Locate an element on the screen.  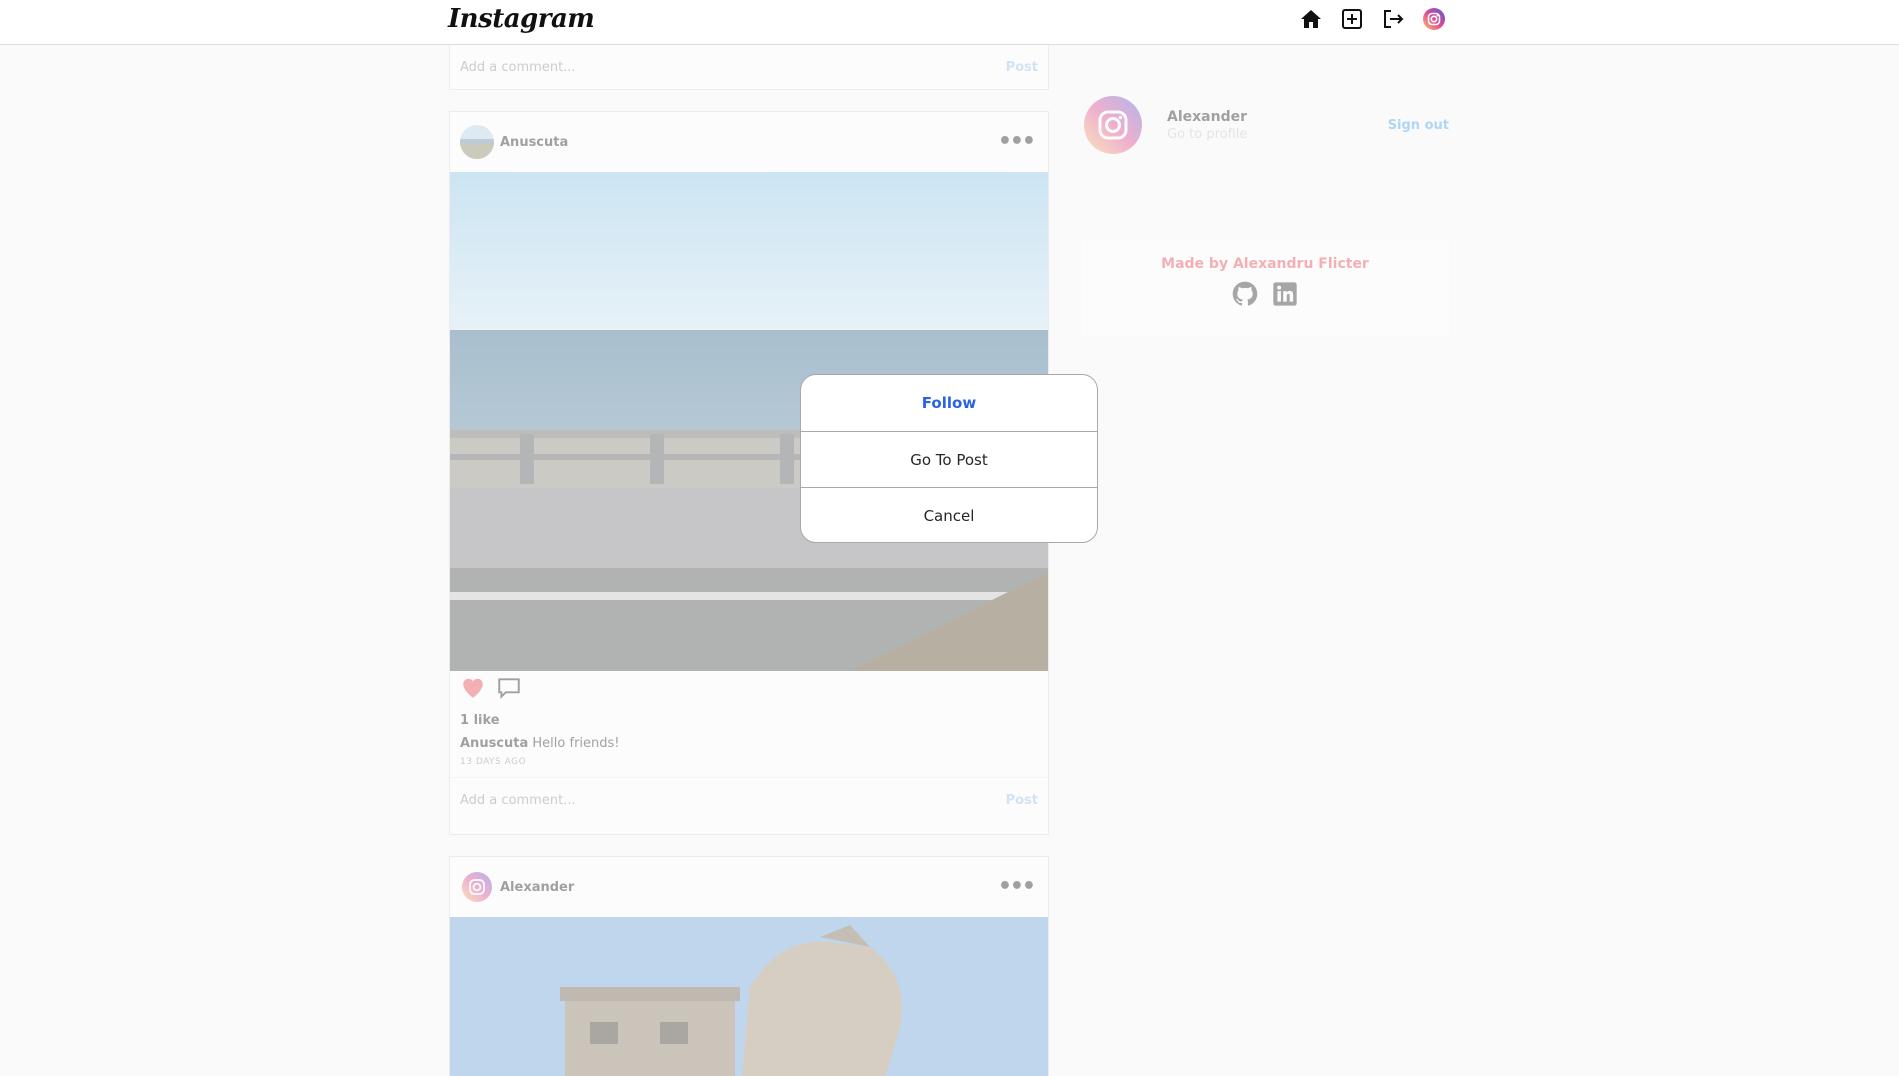
credits-icons is located at coordinates (1265, 296).